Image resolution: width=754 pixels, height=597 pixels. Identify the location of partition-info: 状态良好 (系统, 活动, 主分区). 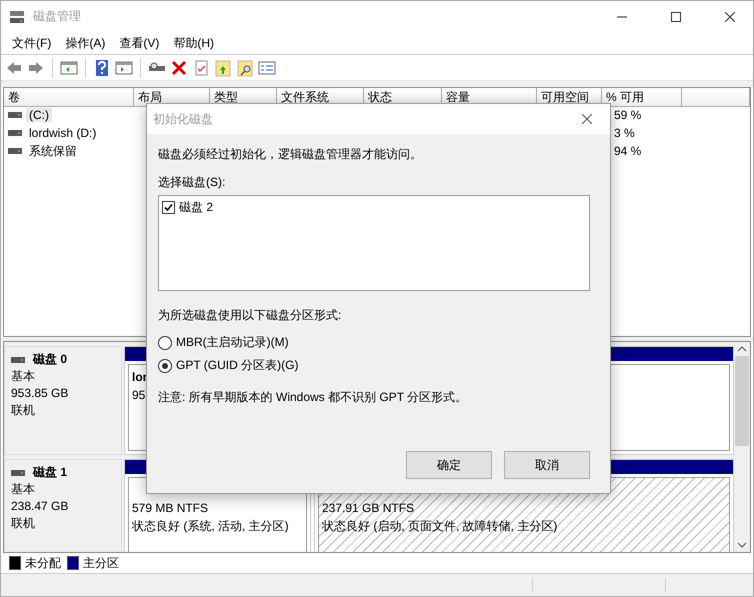
(210, 526).